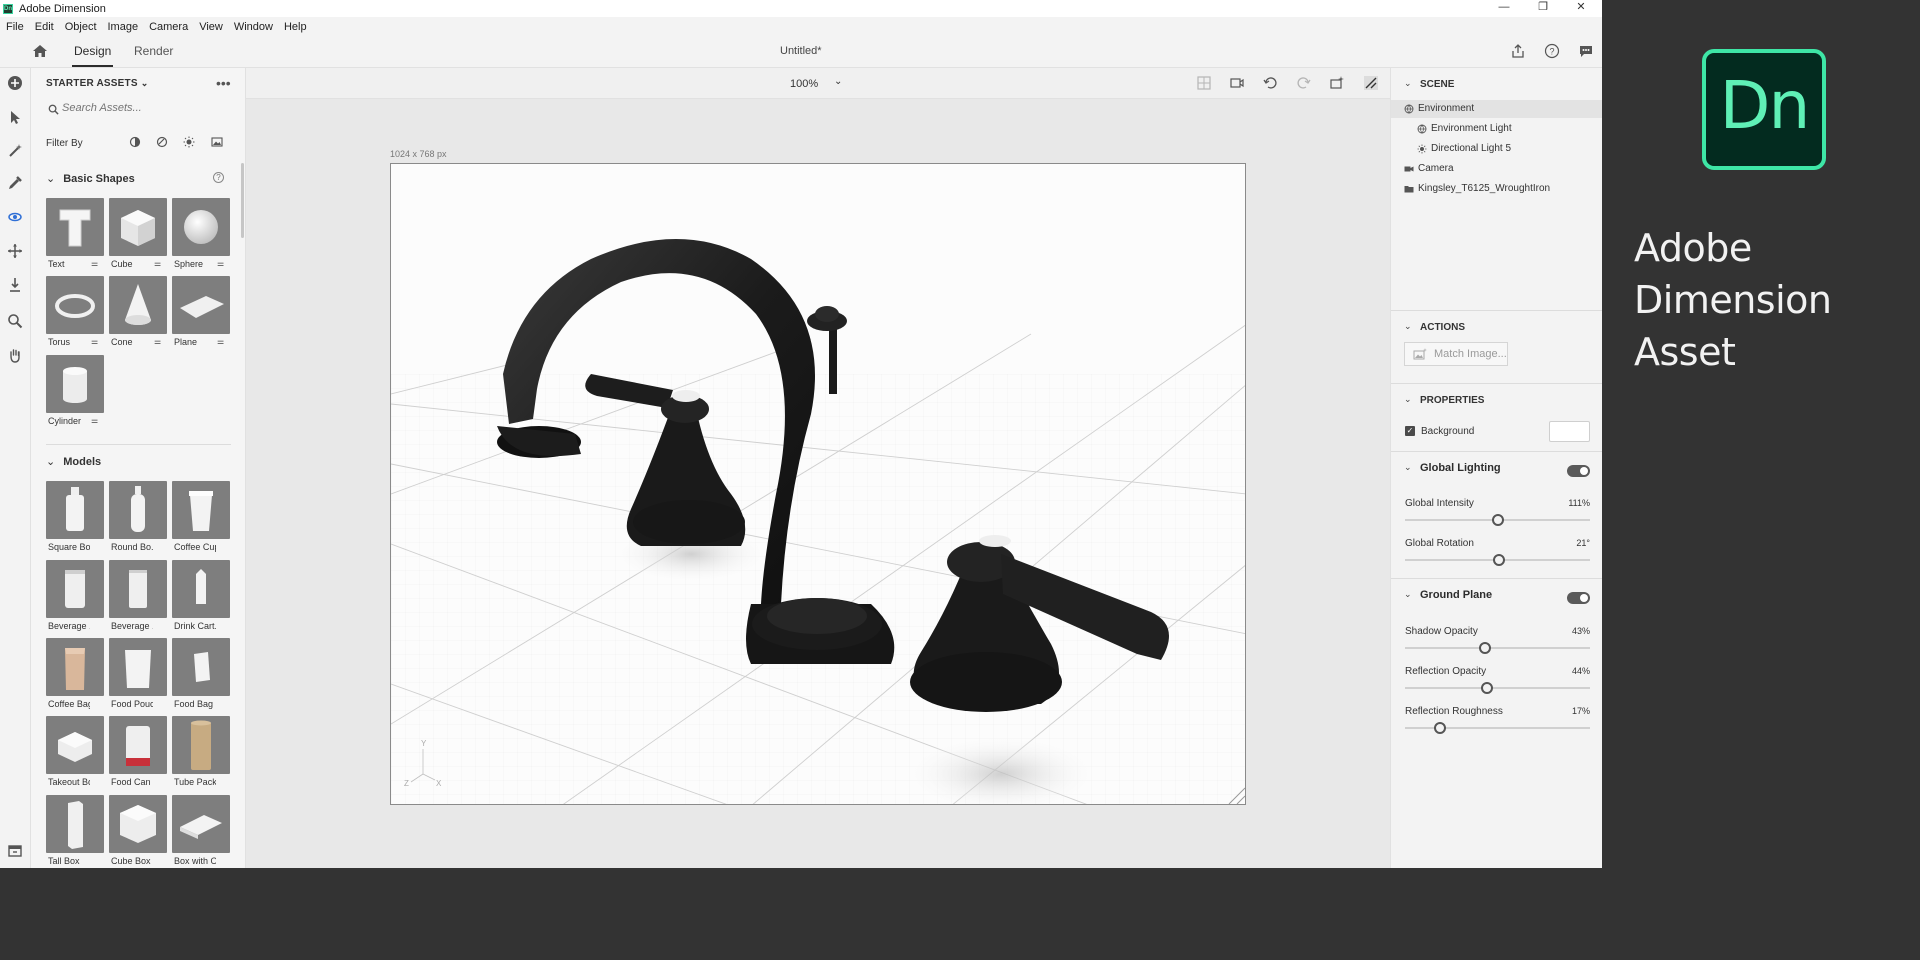 The height and width of the screenshot is (960, 1920). I want to click on menu-view: View, so click(211, 27).